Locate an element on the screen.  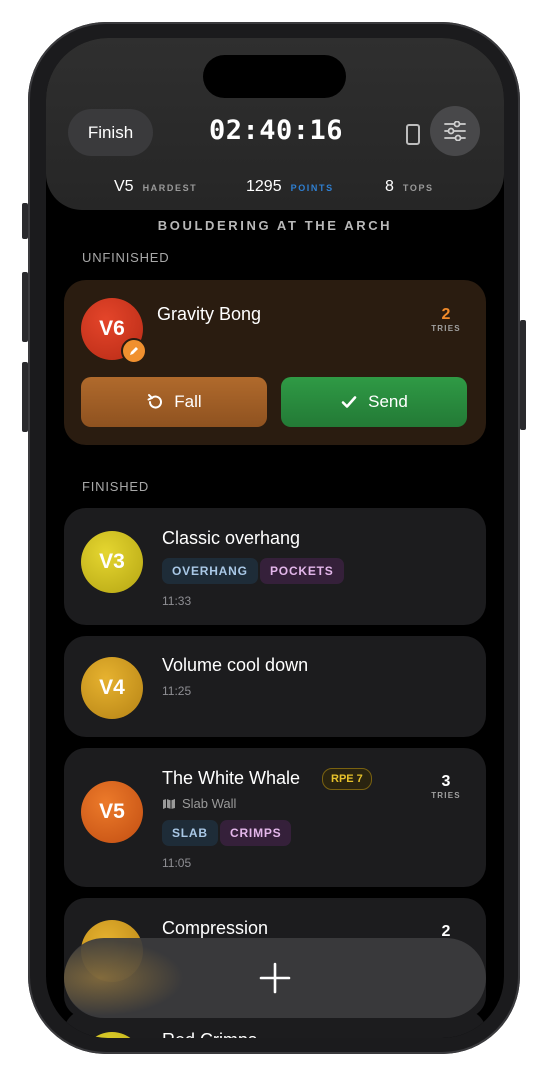
send-button: Send is located at coordinates (374, 402).